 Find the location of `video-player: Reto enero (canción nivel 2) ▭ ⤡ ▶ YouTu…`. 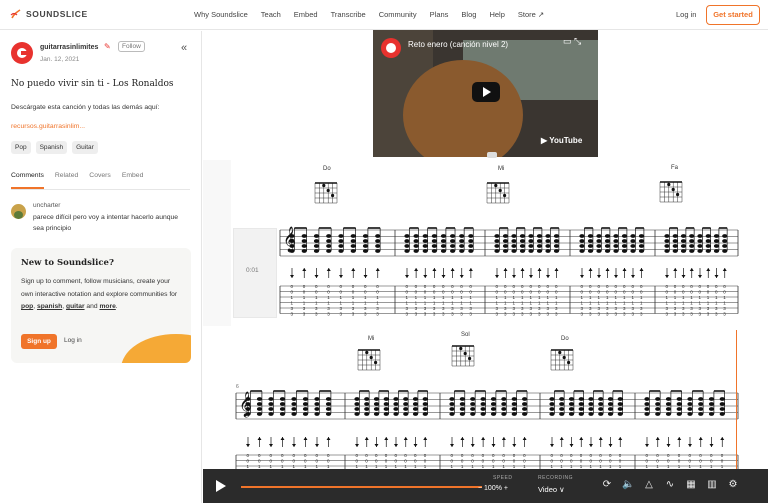

video-player: Reto enero (canción nivel 2) ▭ ⤡ ▶ YouTu… is located at coordinates (485, 93).